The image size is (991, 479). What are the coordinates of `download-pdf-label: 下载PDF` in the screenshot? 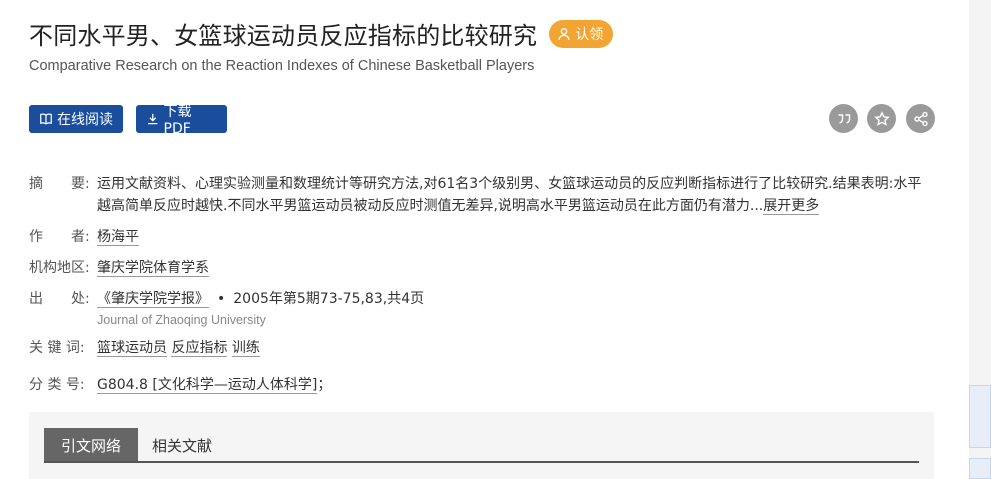 It's located at (177, 120).